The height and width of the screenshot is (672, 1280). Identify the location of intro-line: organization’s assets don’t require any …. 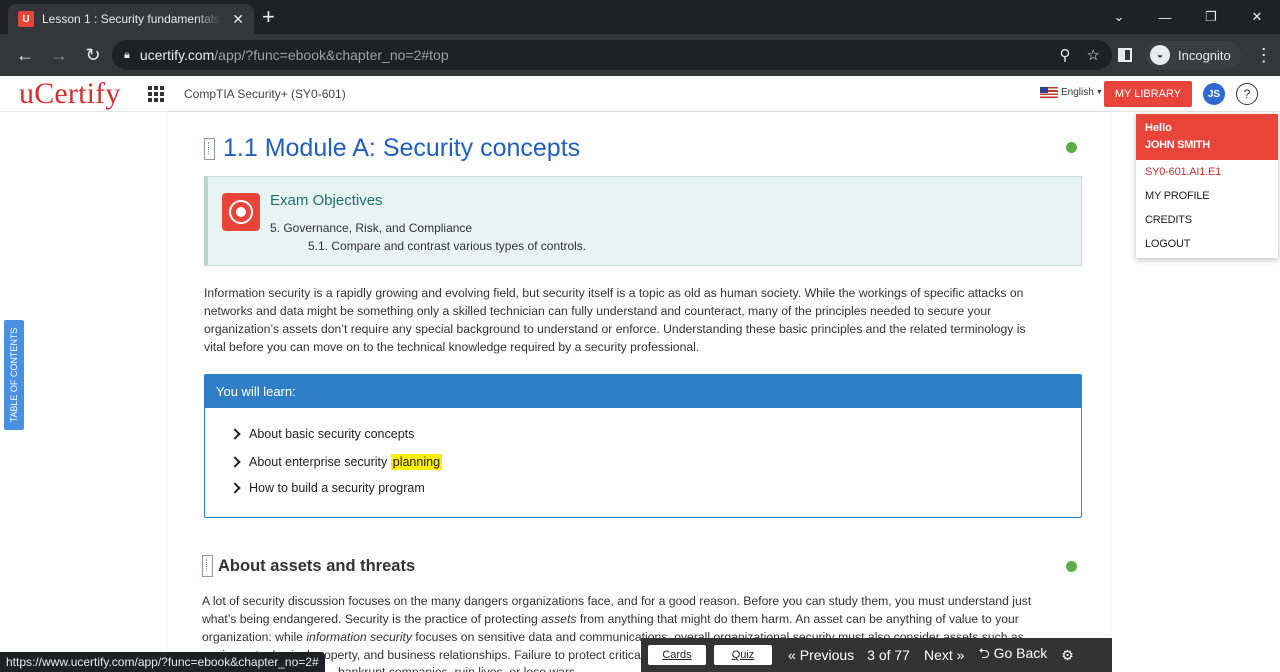
(615, 329).